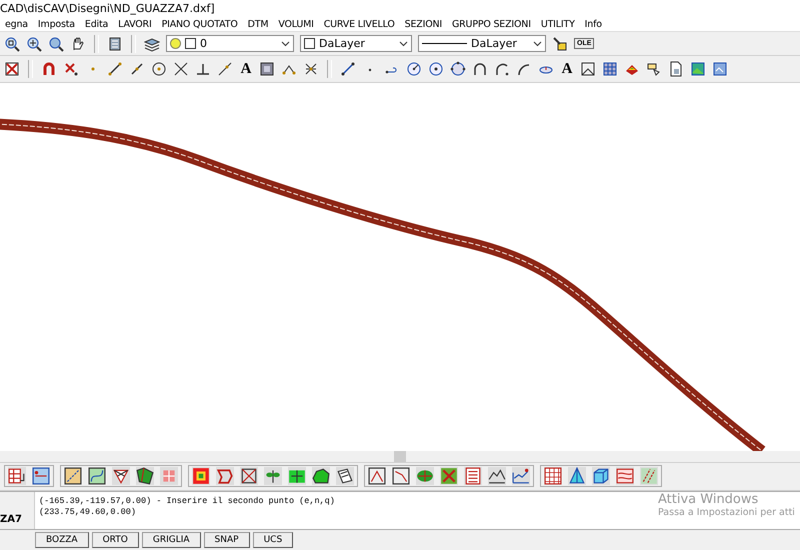  What do you see at coordinates (175, 44) in the screenshot?
I see `bulb-icon` at bounding box center [175, 44].